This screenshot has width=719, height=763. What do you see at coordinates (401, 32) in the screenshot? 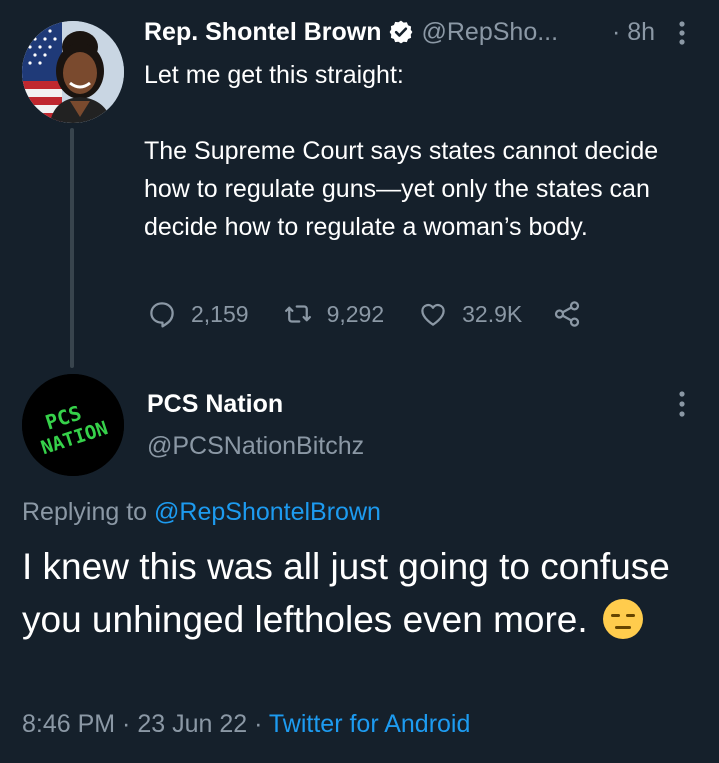
I see `verified-badge-icon` at bounding box center [401, 32].